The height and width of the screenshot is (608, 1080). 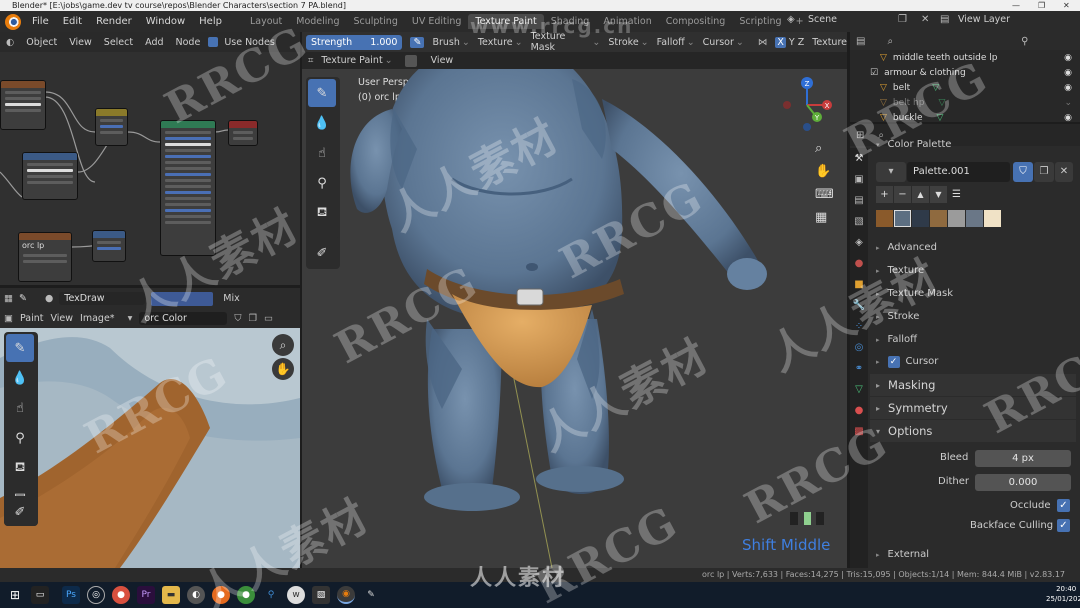 I want to click on brush-menu: Brush, so click(x=445, y=42).